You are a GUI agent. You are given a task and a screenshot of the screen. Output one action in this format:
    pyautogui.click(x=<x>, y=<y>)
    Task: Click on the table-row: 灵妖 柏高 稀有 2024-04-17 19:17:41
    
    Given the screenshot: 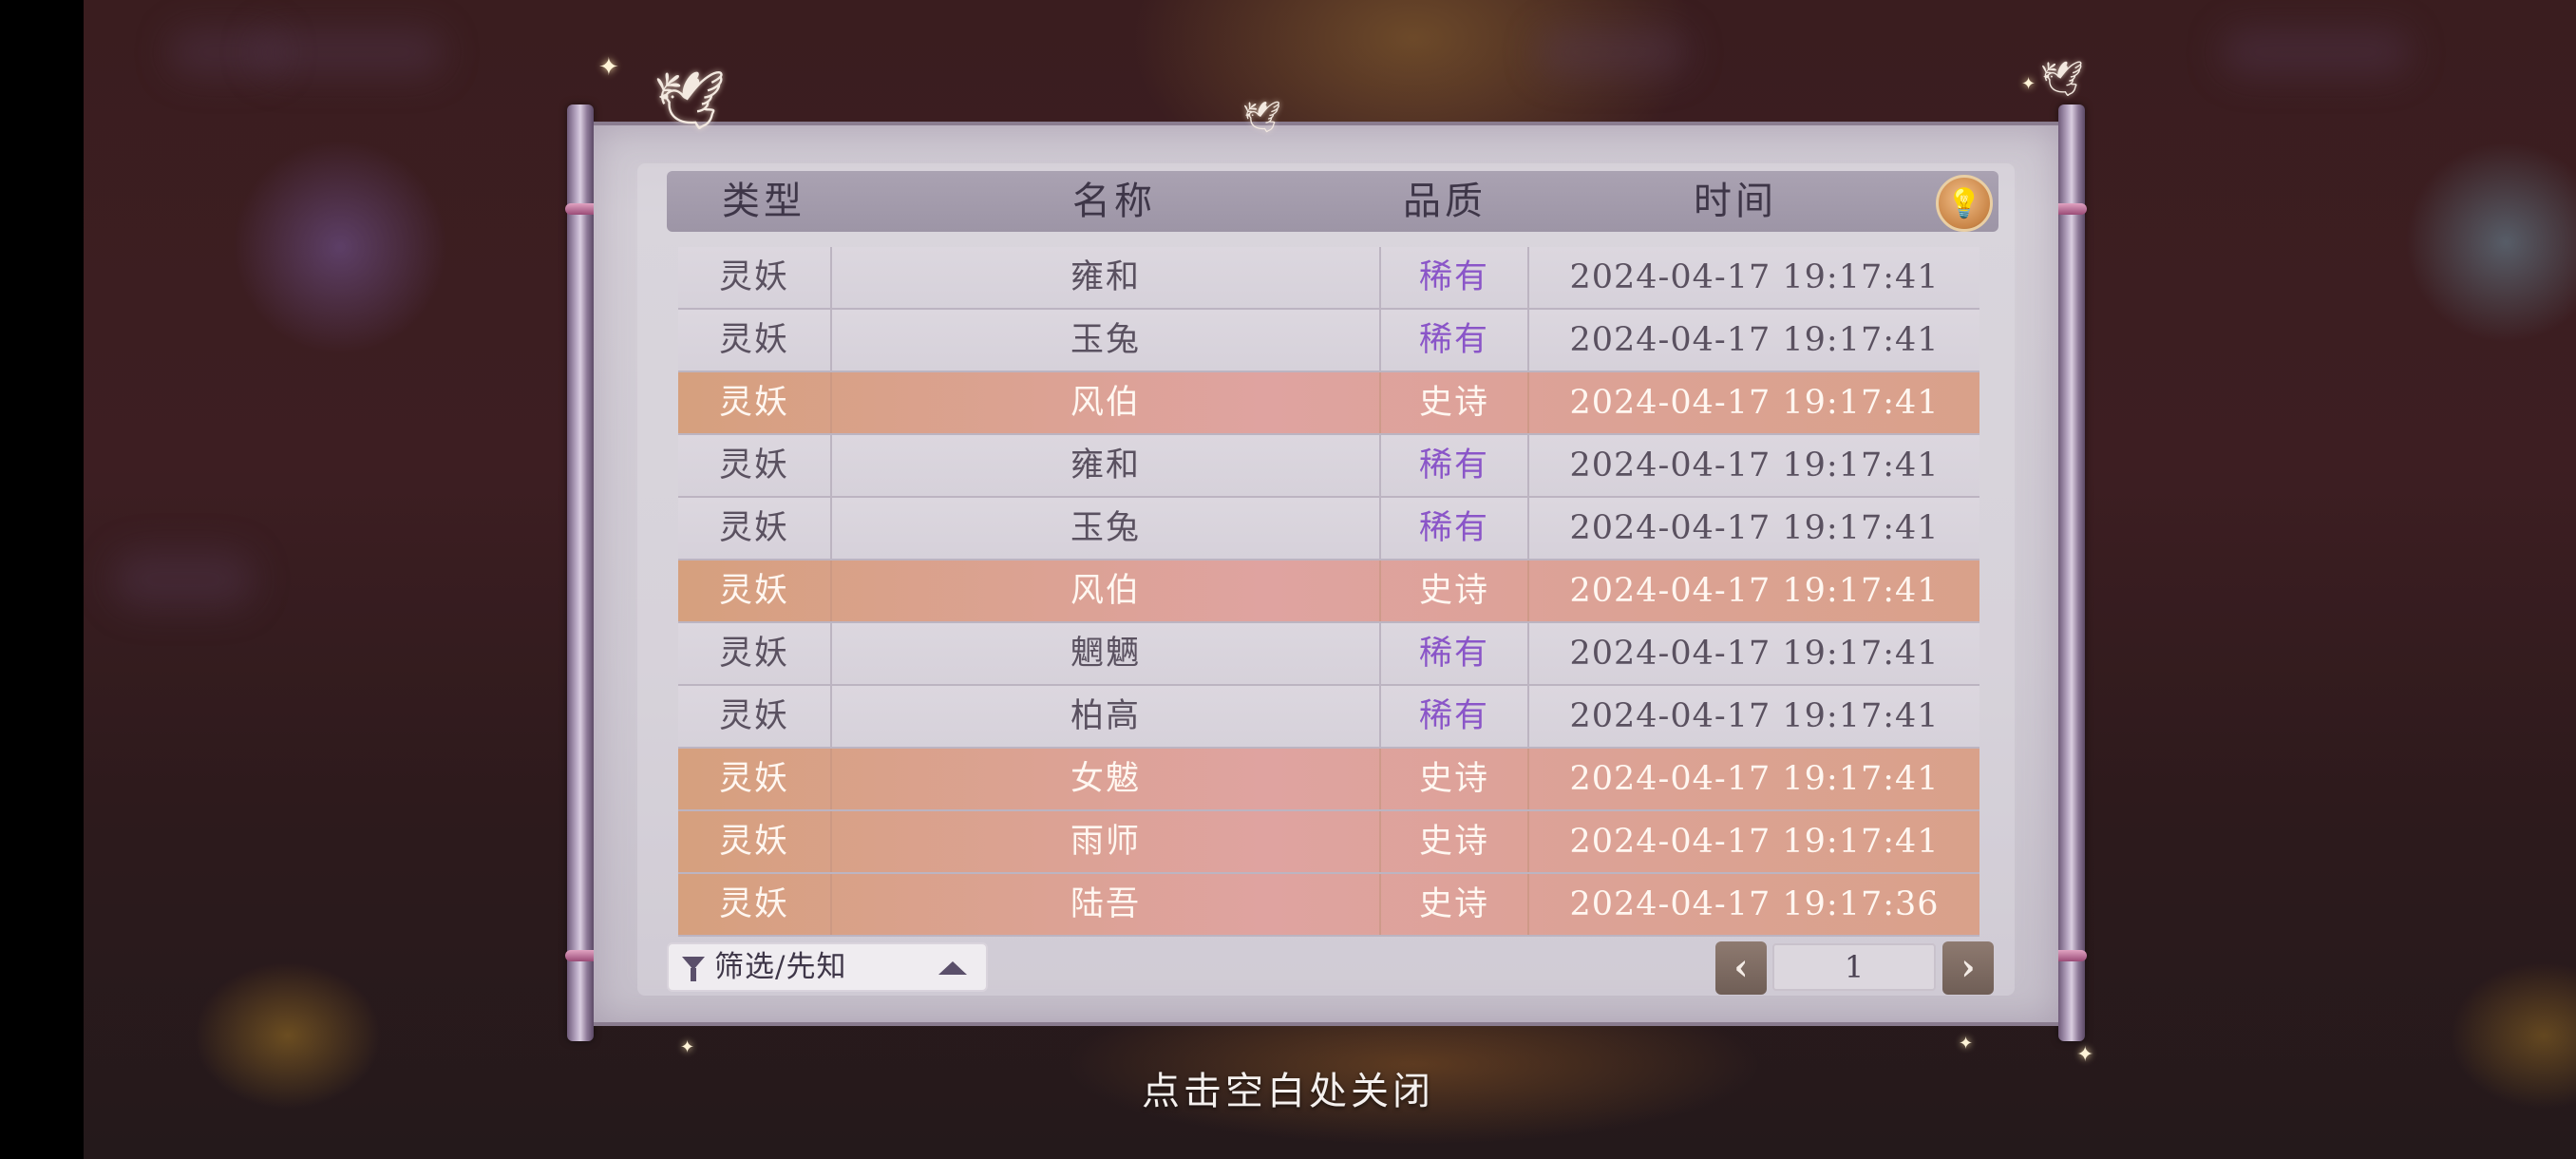 What is the action you would take?
    pyautogui.click(x=1328, y=717)
    